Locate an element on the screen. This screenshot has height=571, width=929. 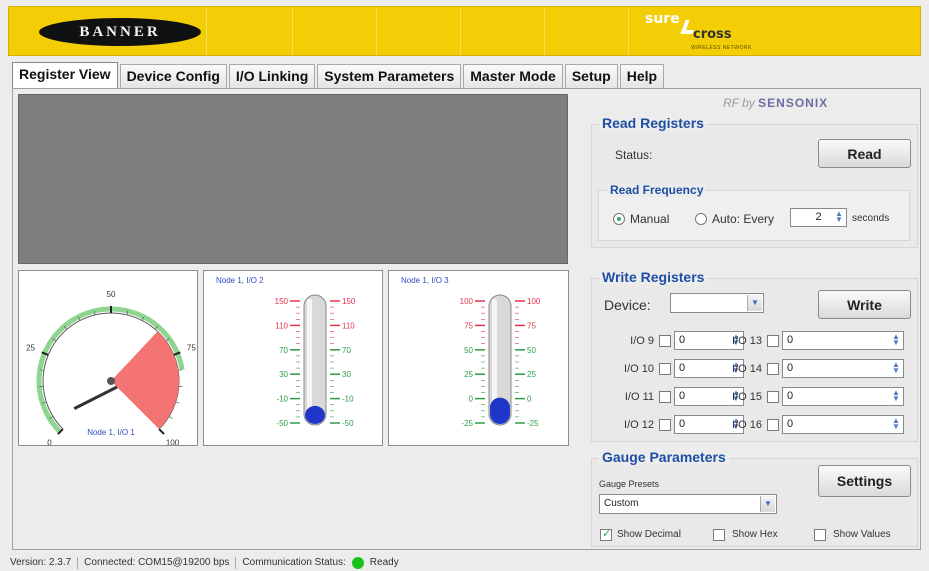
tab-system-parameters: System Parameters is located at coordinates (389, 76).